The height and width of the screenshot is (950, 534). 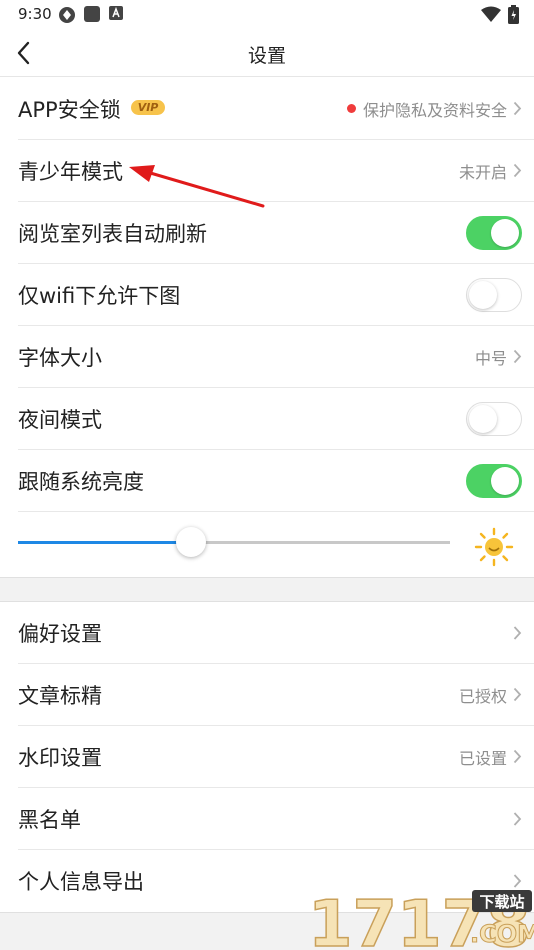 What do you see at coordinates (104, 542) in the screenshot?
I see `brightness-slider-fill` at bounding box center [104, 542].